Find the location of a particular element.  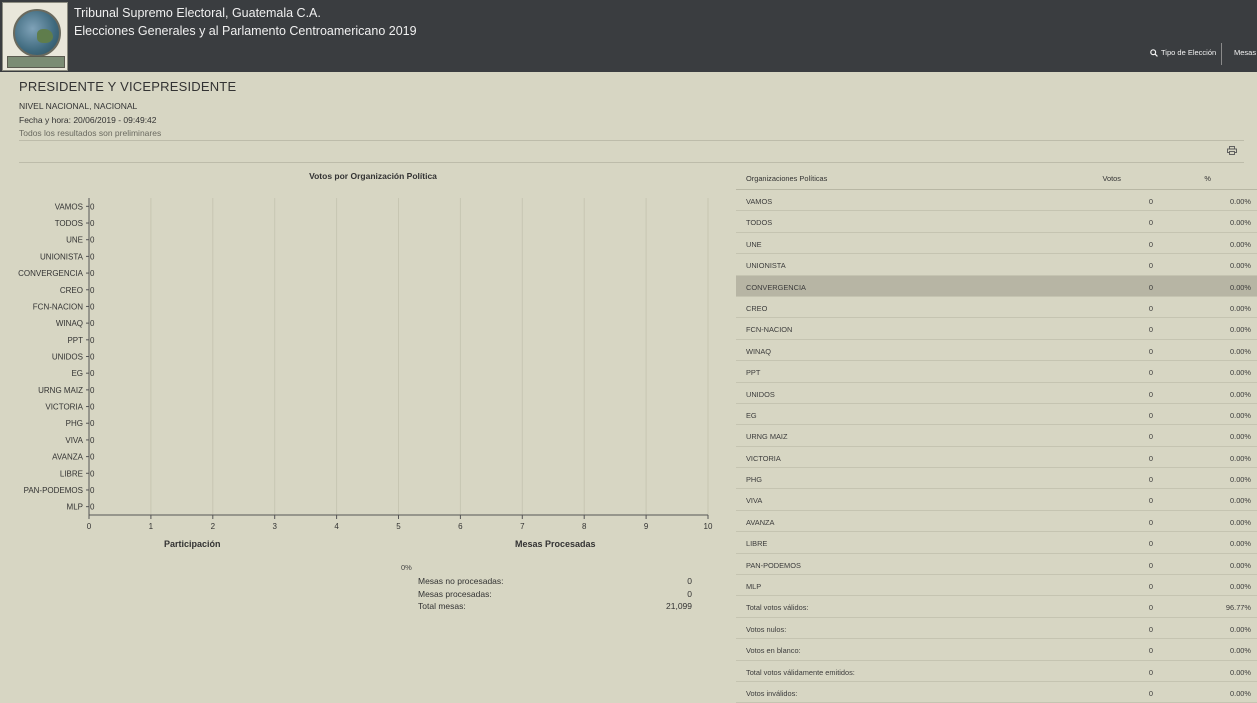

x-tick-label: 6 is located at coordinates (460, 526).